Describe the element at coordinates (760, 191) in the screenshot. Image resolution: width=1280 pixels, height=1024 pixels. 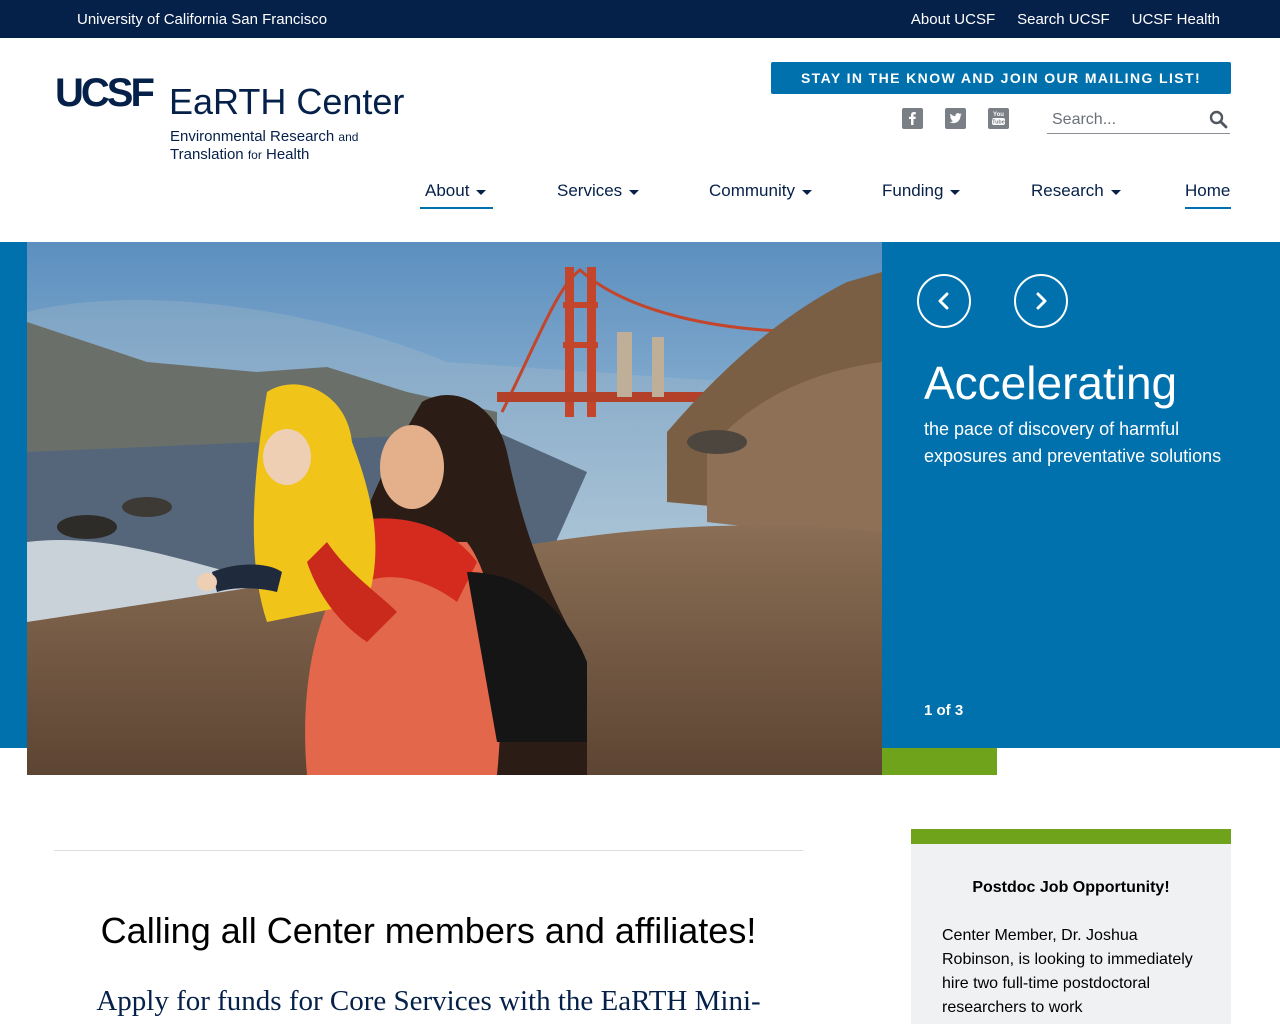
I see `nav-community: Community` at that location.